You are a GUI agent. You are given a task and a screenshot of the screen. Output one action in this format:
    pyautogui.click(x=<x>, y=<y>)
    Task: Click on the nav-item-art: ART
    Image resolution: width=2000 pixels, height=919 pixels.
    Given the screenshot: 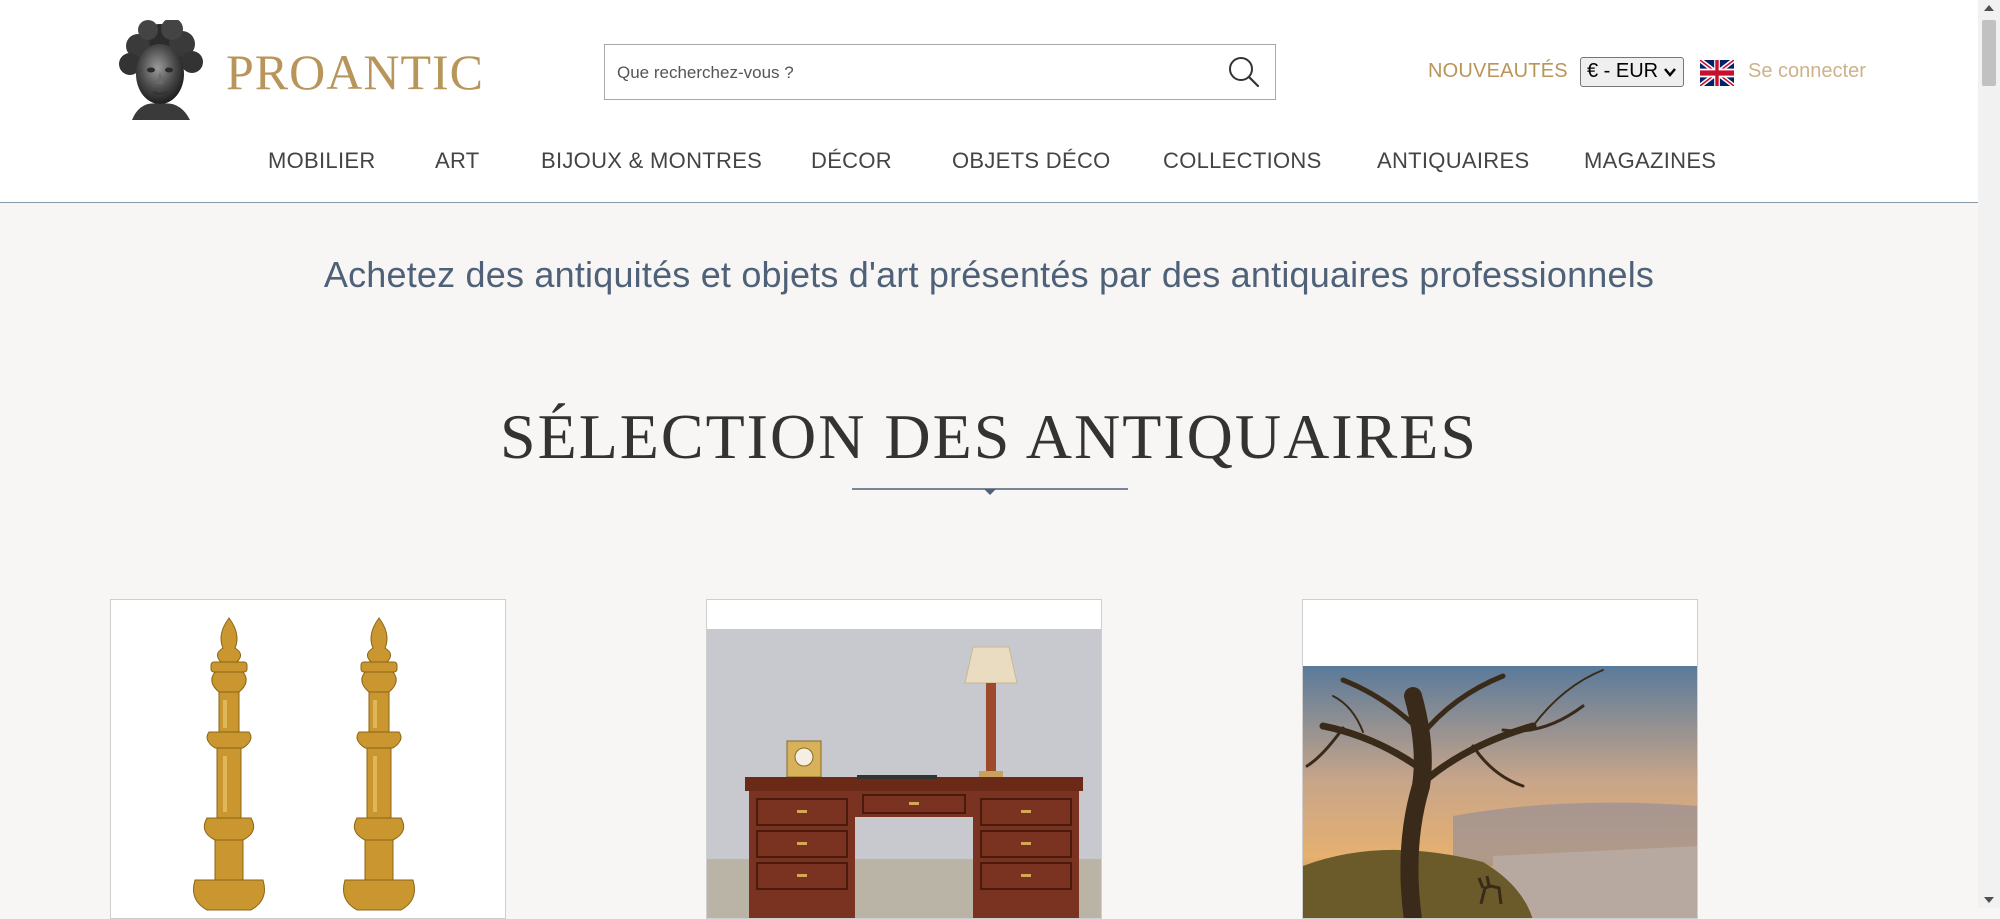 What is the action you would take?
    pyautogui.click(x=457, y=161)
    